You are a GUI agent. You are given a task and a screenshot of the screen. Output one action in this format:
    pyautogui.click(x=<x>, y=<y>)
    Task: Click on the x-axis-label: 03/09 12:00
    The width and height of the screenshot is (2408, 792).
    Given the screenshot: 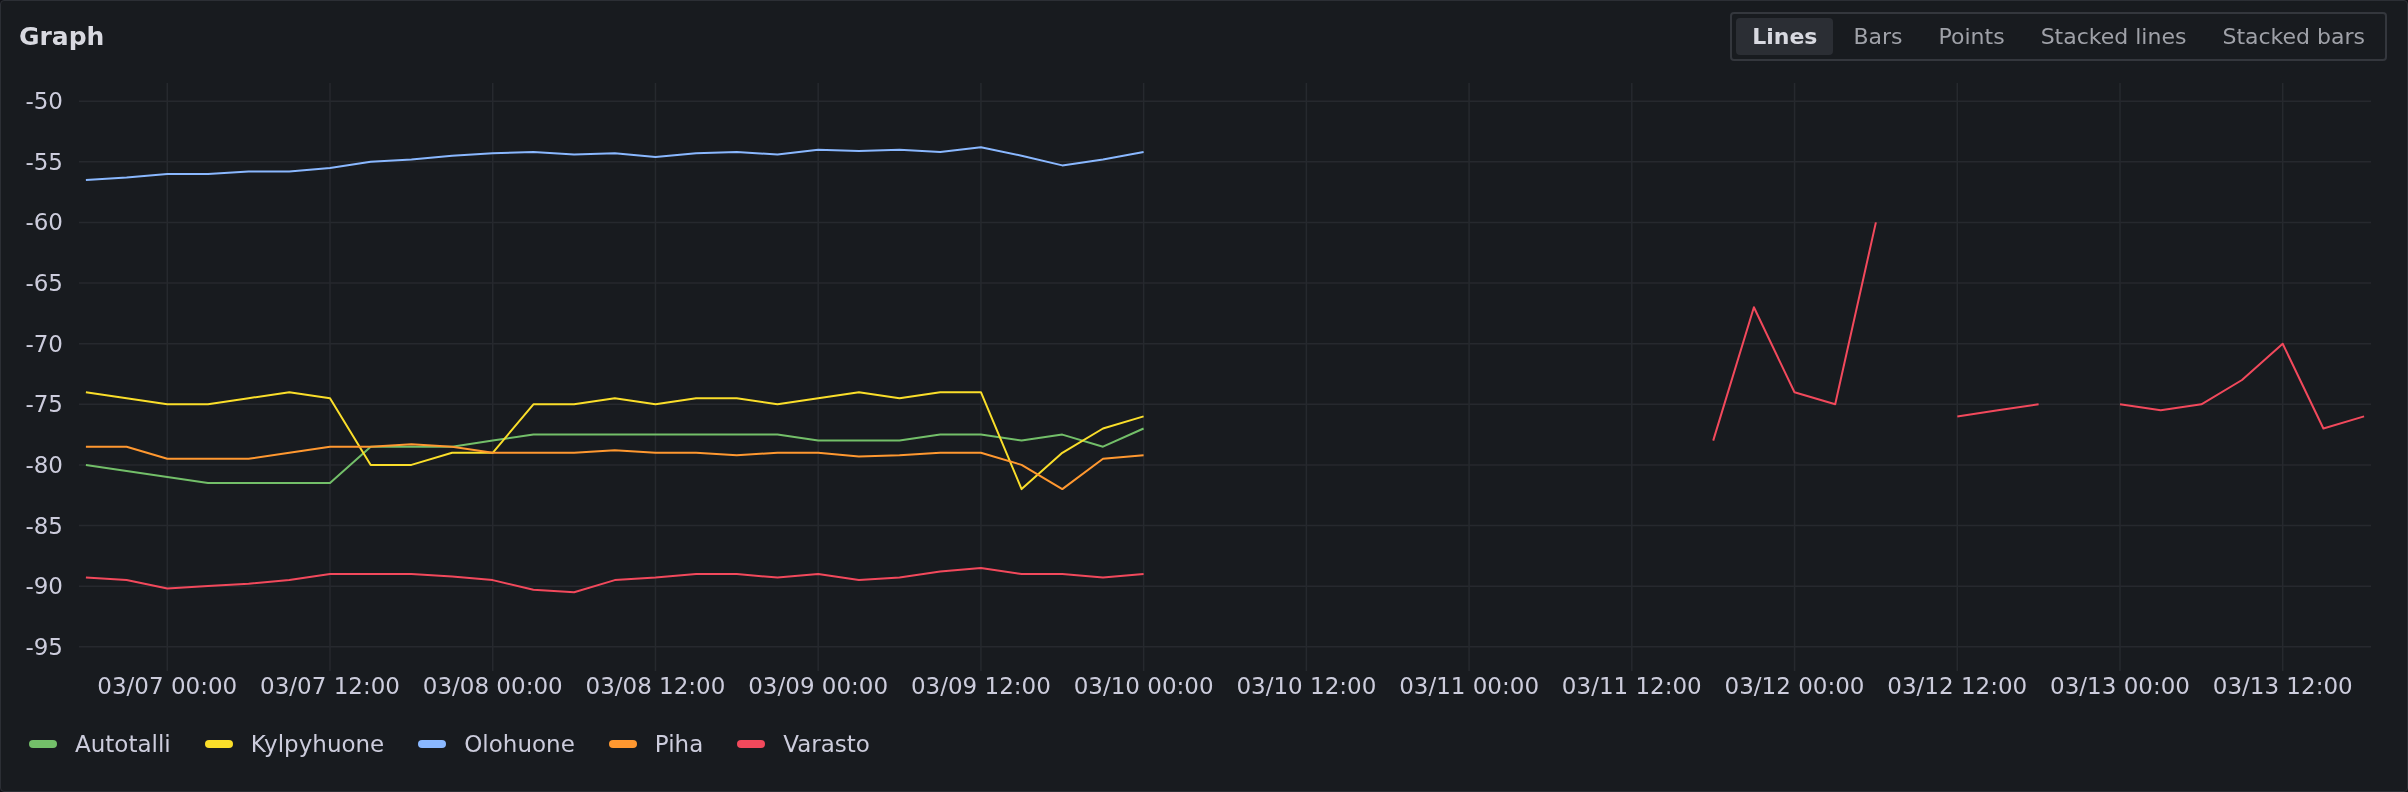 What is the action you would take?
    pyautogui.click(x=980, y=686)
    